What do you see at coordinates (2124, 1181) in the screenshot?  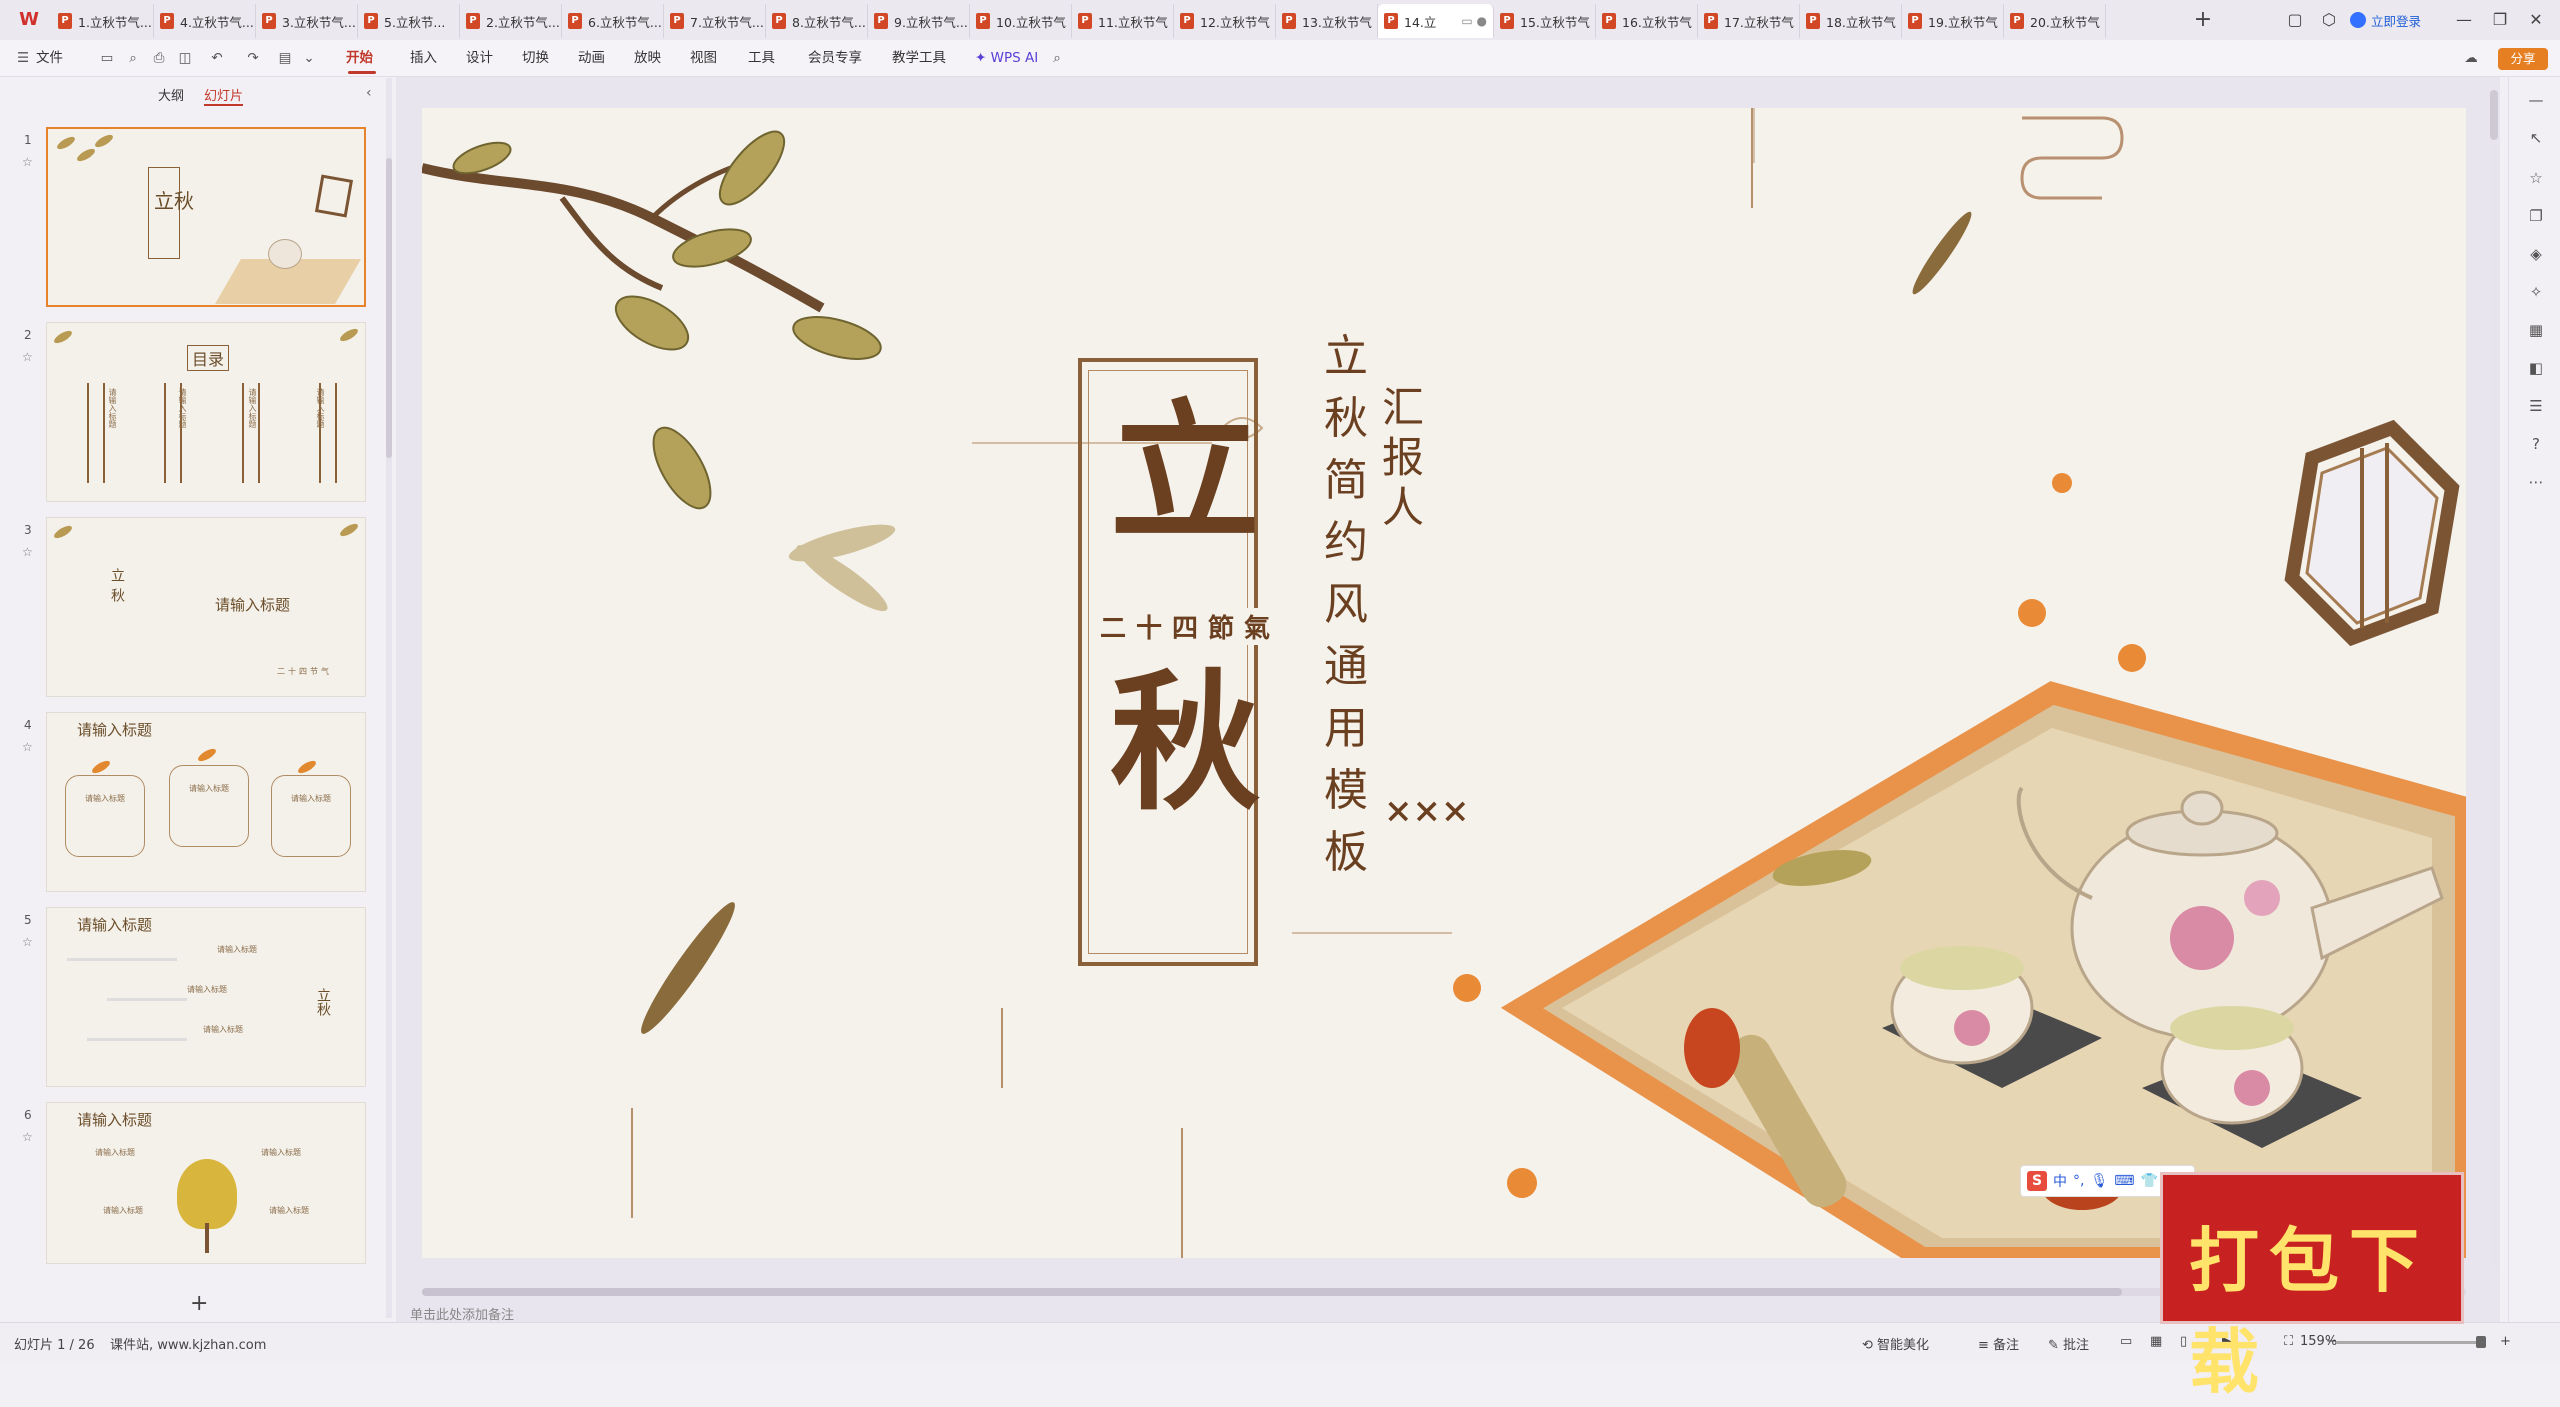 I see `keyboard-icon: ⌨` at bounding box center [2124, 1181].